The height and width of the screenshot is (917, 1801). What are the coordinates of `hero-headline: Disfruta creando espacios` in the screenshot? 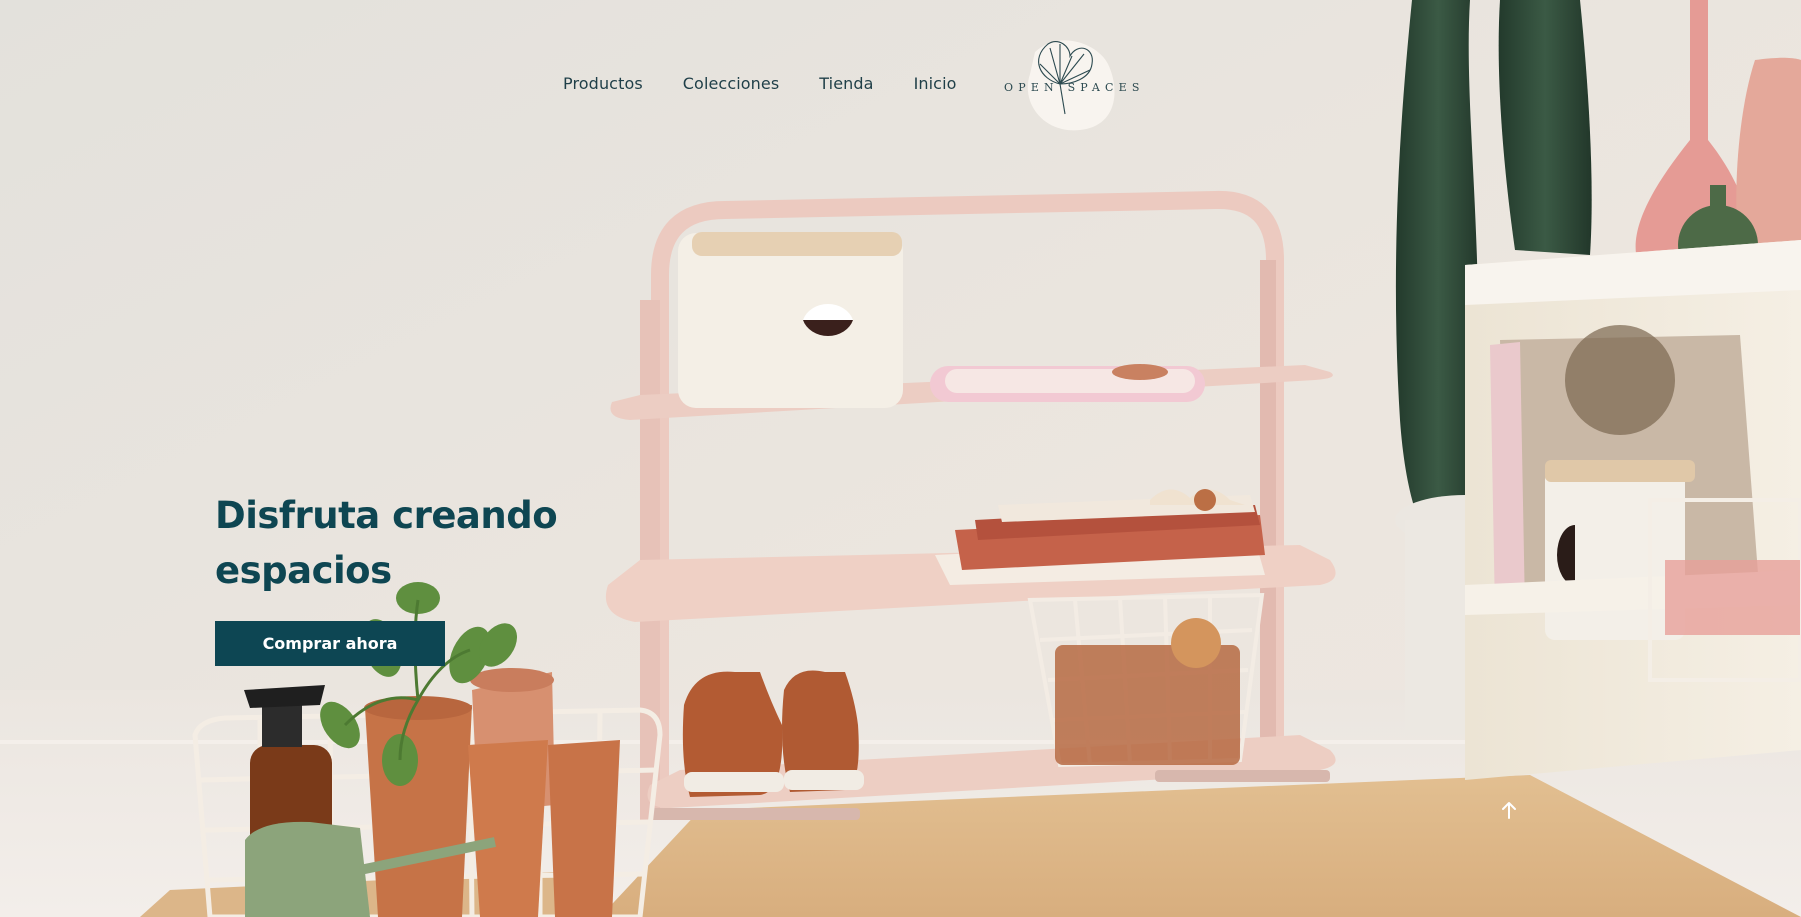 It's located at (386, 543).